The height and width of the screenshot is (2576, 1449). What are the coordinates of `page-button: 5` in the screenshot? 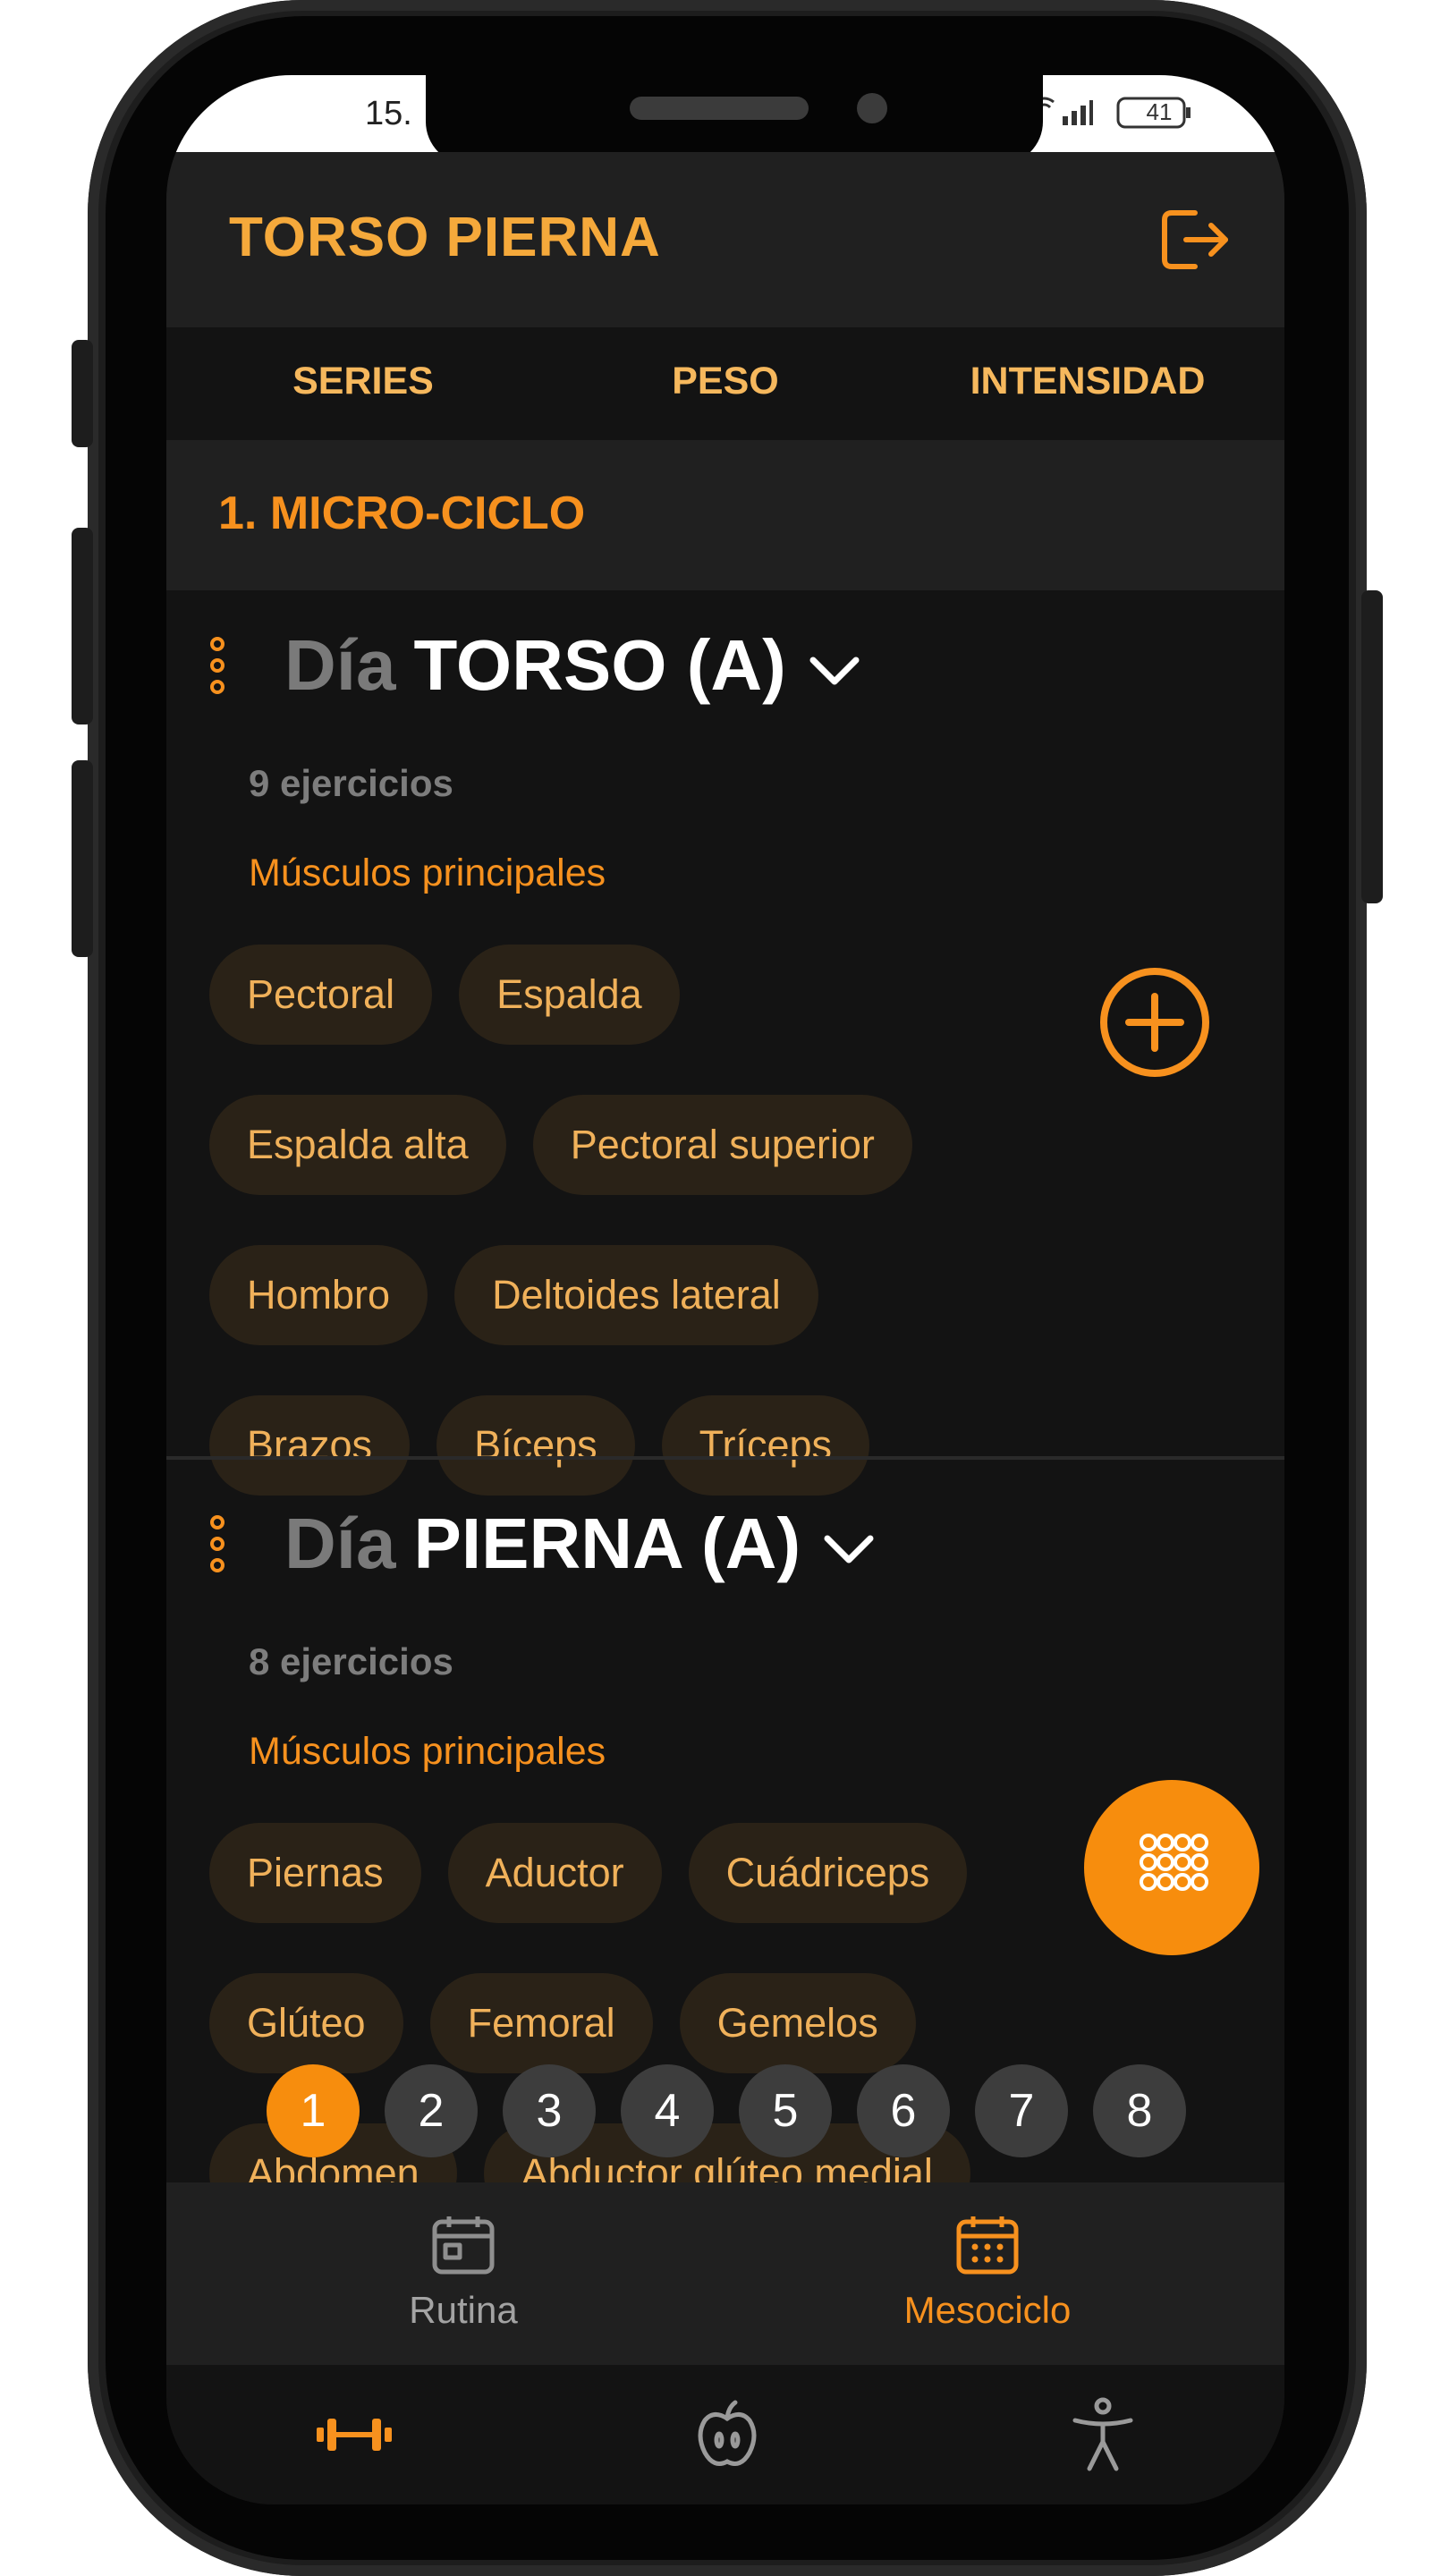 It's located at (785, 2110).